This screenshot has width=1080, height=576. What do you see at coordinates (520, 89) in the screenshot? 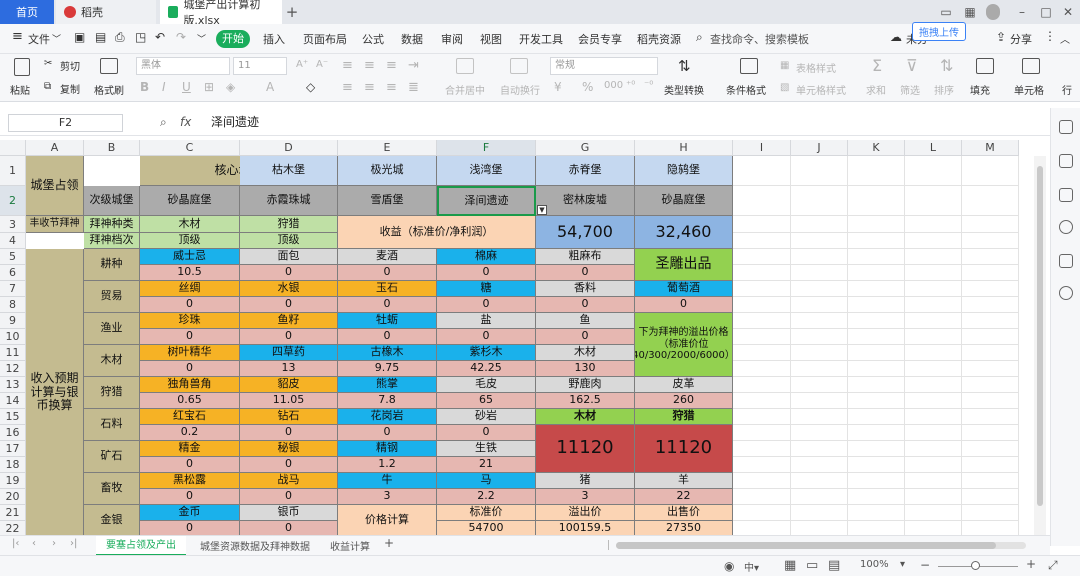
I see `wrap-text-button: 自动换行` at bounding box center [520, 89].